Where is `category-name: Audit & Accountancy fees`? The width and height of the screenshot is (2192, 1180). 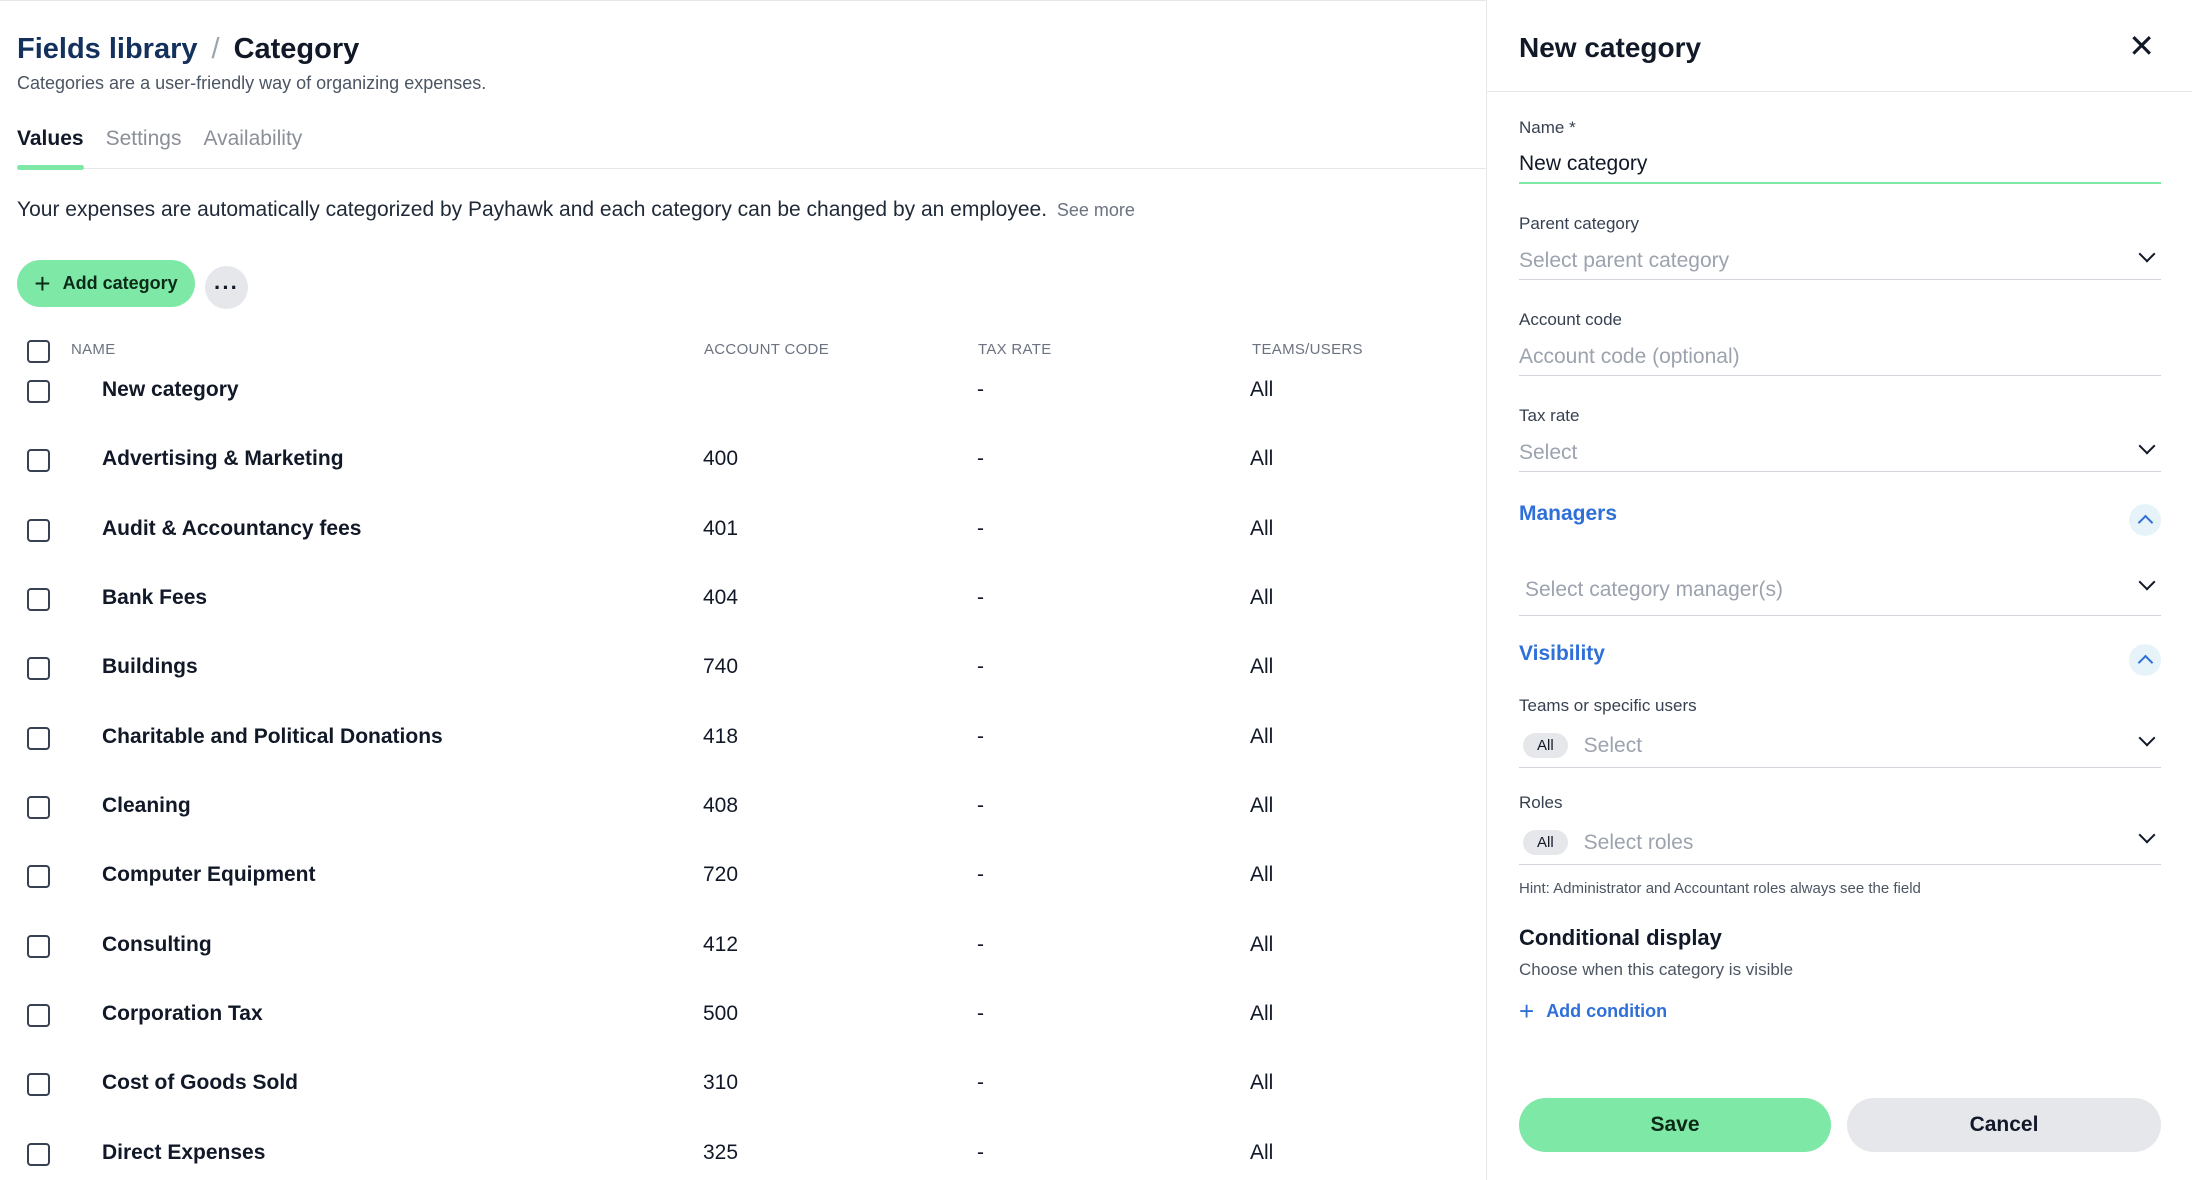
category-name: Audit & Accountancy fees is located at coordinates (232, 528).